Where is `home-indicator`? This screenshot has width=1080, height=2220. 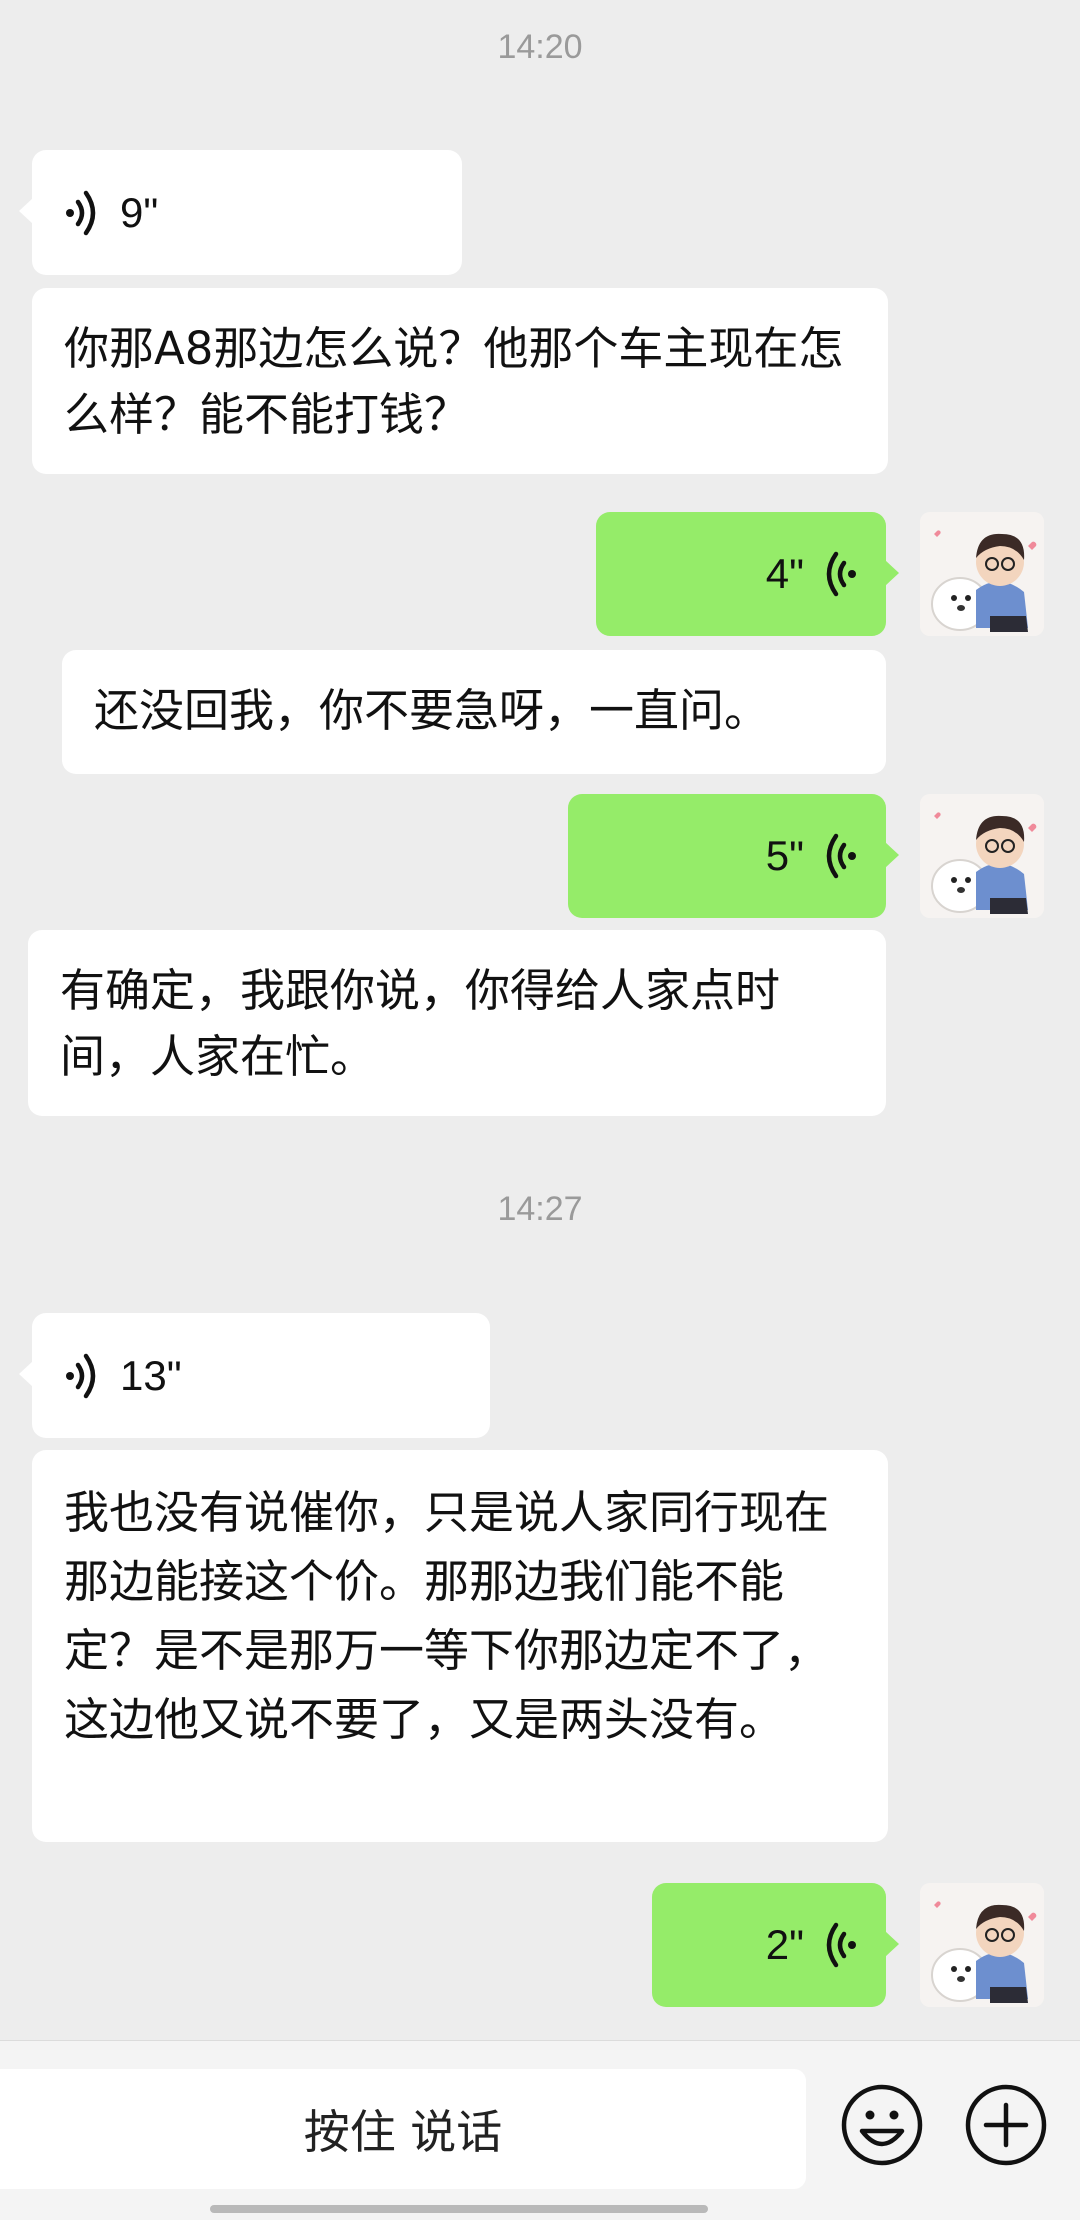 home-indicator is located at coordinates (459, 2209).